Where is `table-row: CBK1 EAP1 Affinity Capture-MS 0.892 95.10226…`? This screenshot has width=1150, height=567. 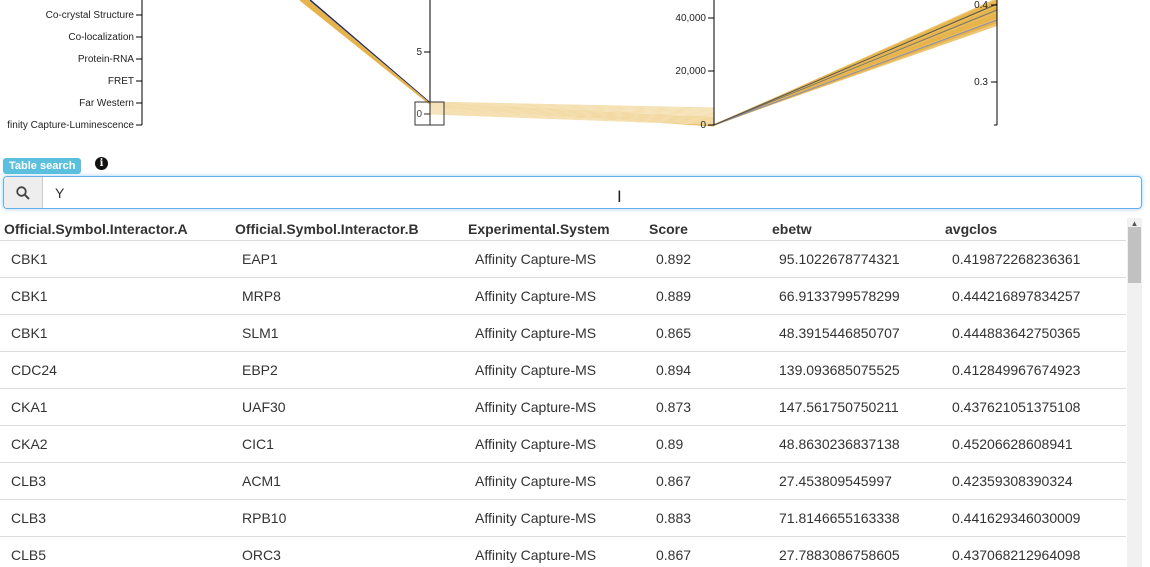
table-row: CBK1 EAP1 Affinity Capture-MS 0.892 95.10226… is located at coordinates (563, 259).